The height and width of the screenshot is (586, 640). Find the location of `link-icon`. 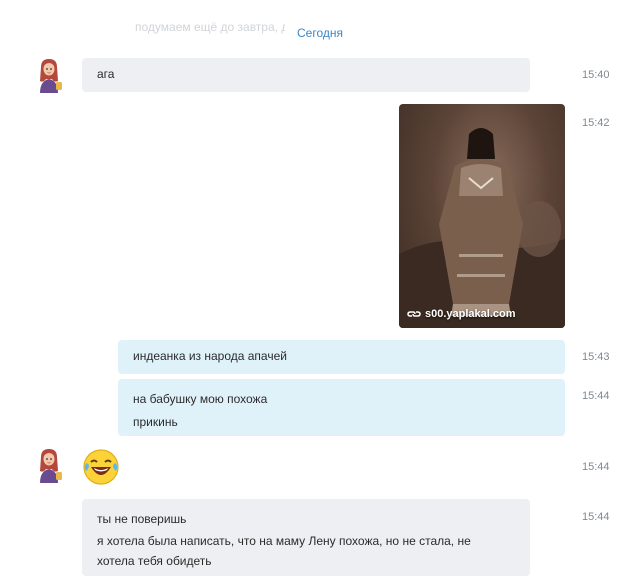

link-icon is located at coordinates (414, 314).